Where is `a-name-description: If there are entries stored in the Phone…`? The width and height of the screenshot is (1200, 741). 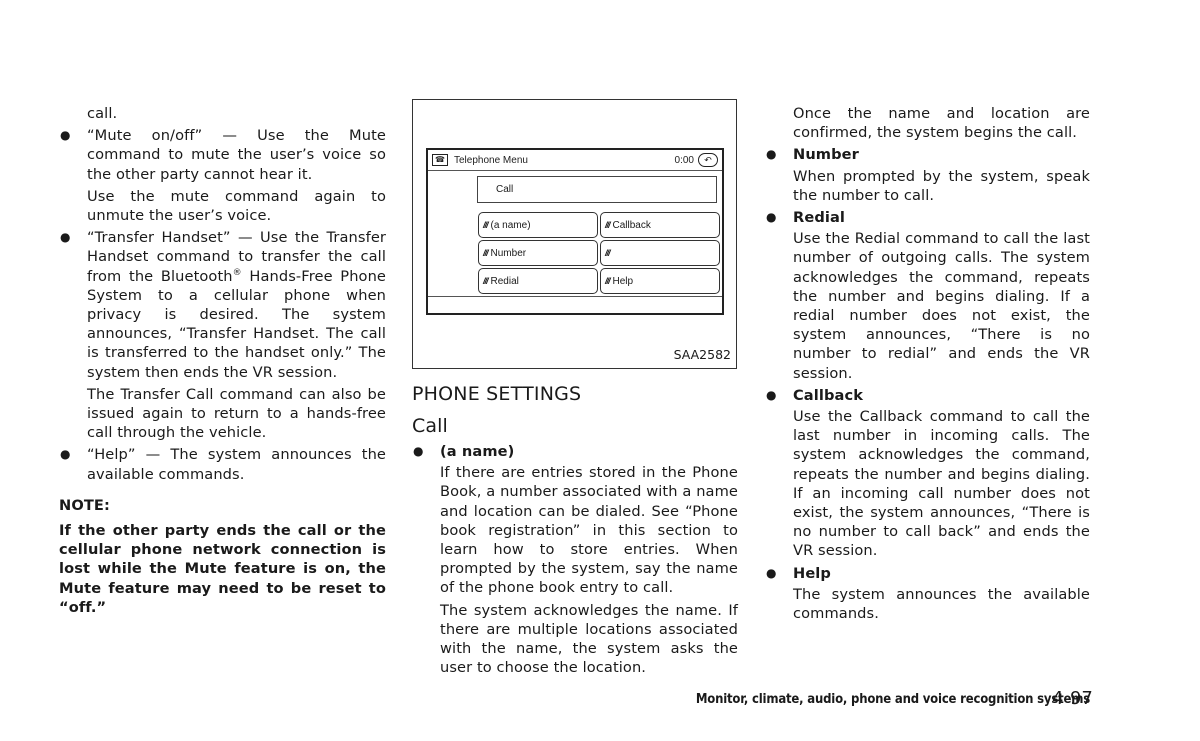 a-name-description: If there are entries stored in the Phone… is located at coordinates (589, 530).